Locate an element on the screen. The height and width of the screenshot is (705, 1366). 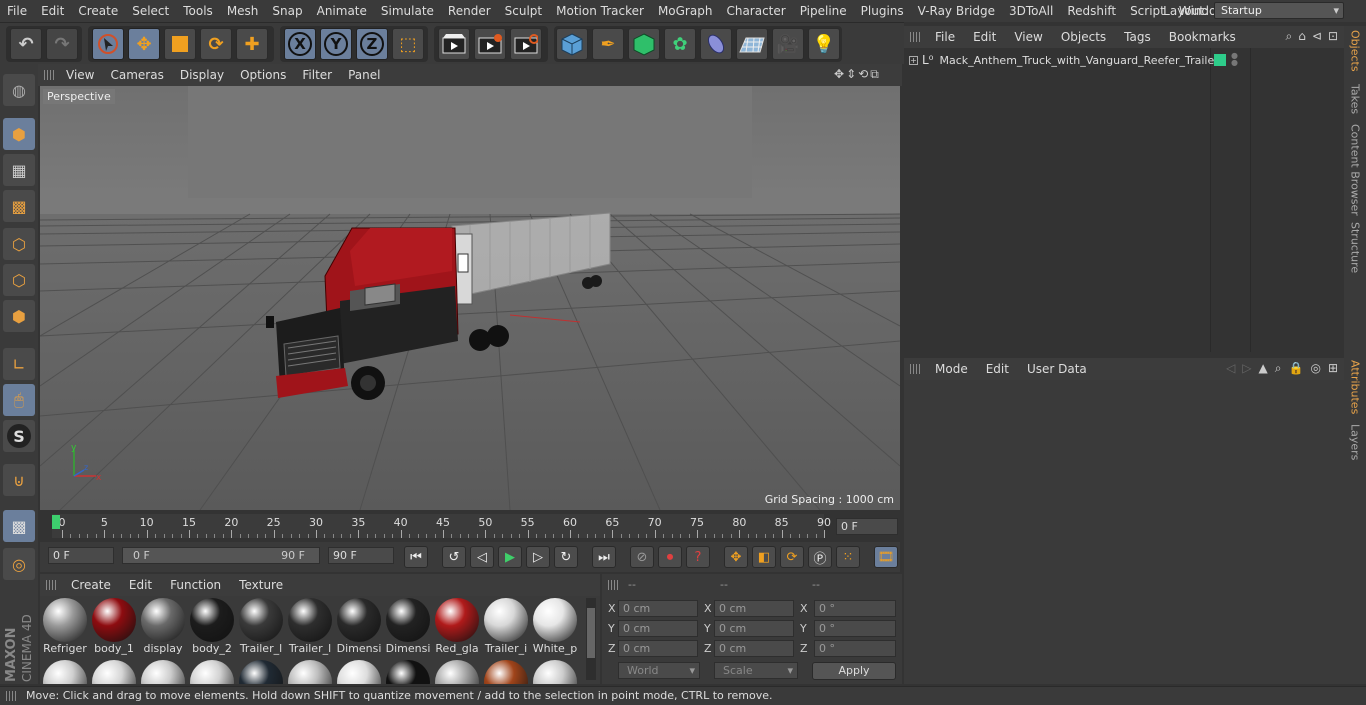
render-picture-viewer-icon is located at coordinates (490, 44).